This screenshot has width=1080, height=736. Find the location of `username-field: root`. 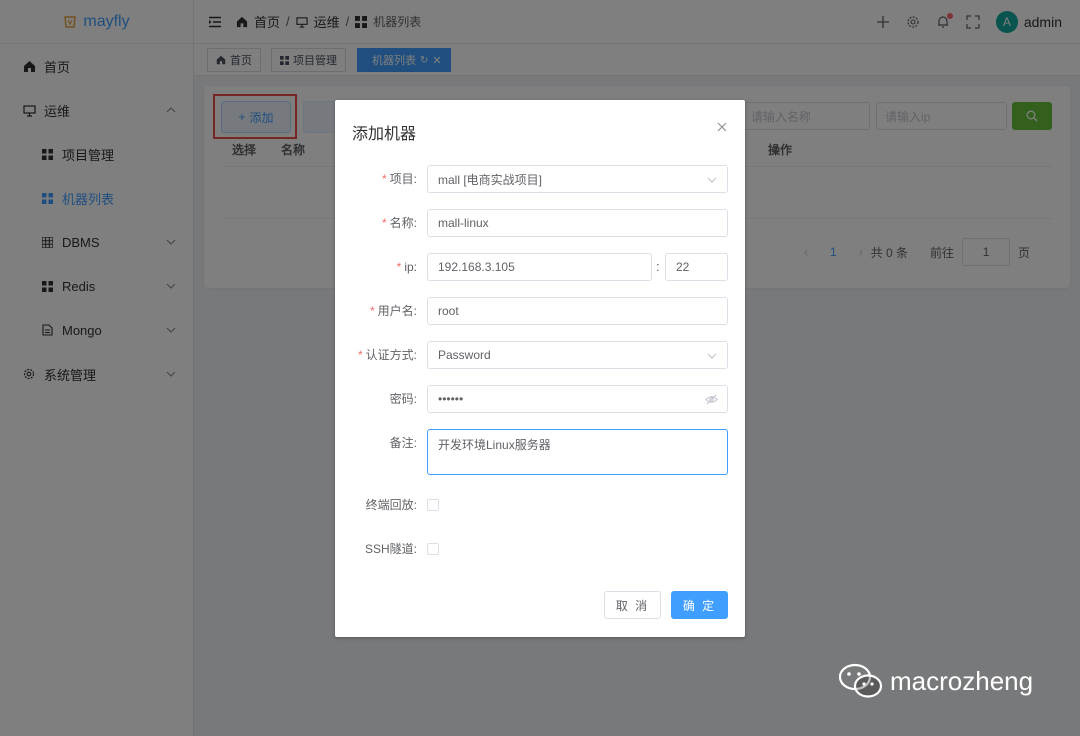

username-field: root is located at coordinates (577, 311).